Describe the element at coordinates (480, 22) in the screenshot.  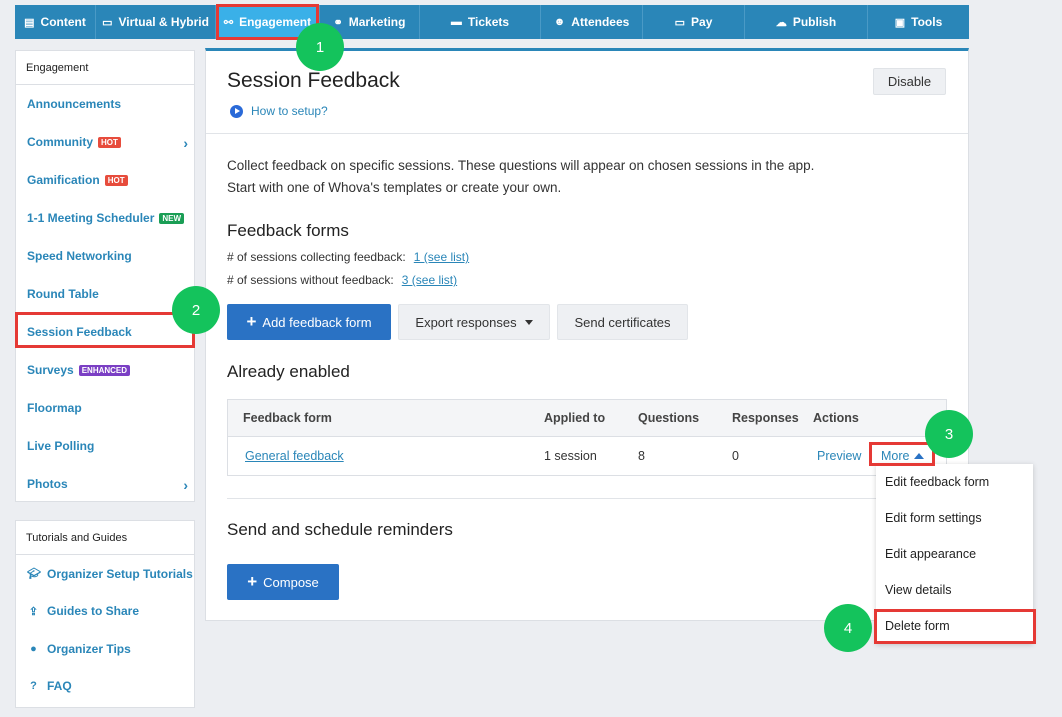
I see `nav-tickets: ▬ Tickets` at that location.